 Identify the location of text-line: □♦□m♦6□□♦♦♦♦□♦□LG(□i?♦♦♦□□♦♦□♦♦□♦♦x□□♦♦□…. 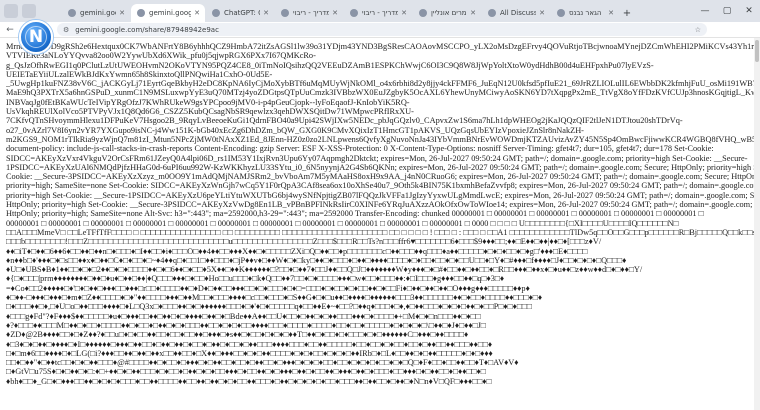
(249, 353).